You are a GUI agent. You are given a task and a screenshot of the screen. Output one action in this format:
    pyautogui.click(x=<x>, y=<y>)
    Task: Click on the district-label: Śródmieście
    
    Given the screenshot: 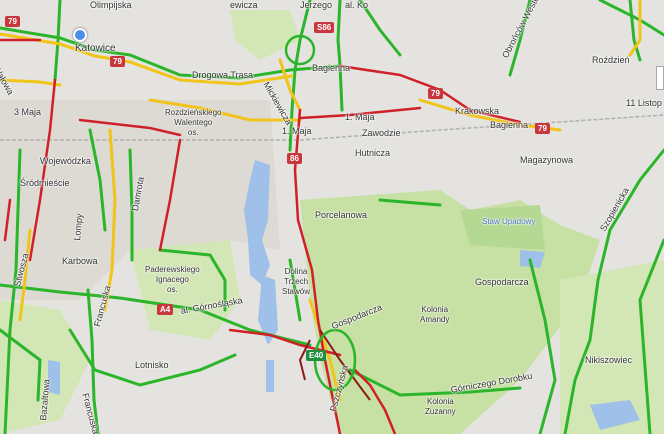 What is the action you would take?
    pyautogui.click(x=45, y=183)
    